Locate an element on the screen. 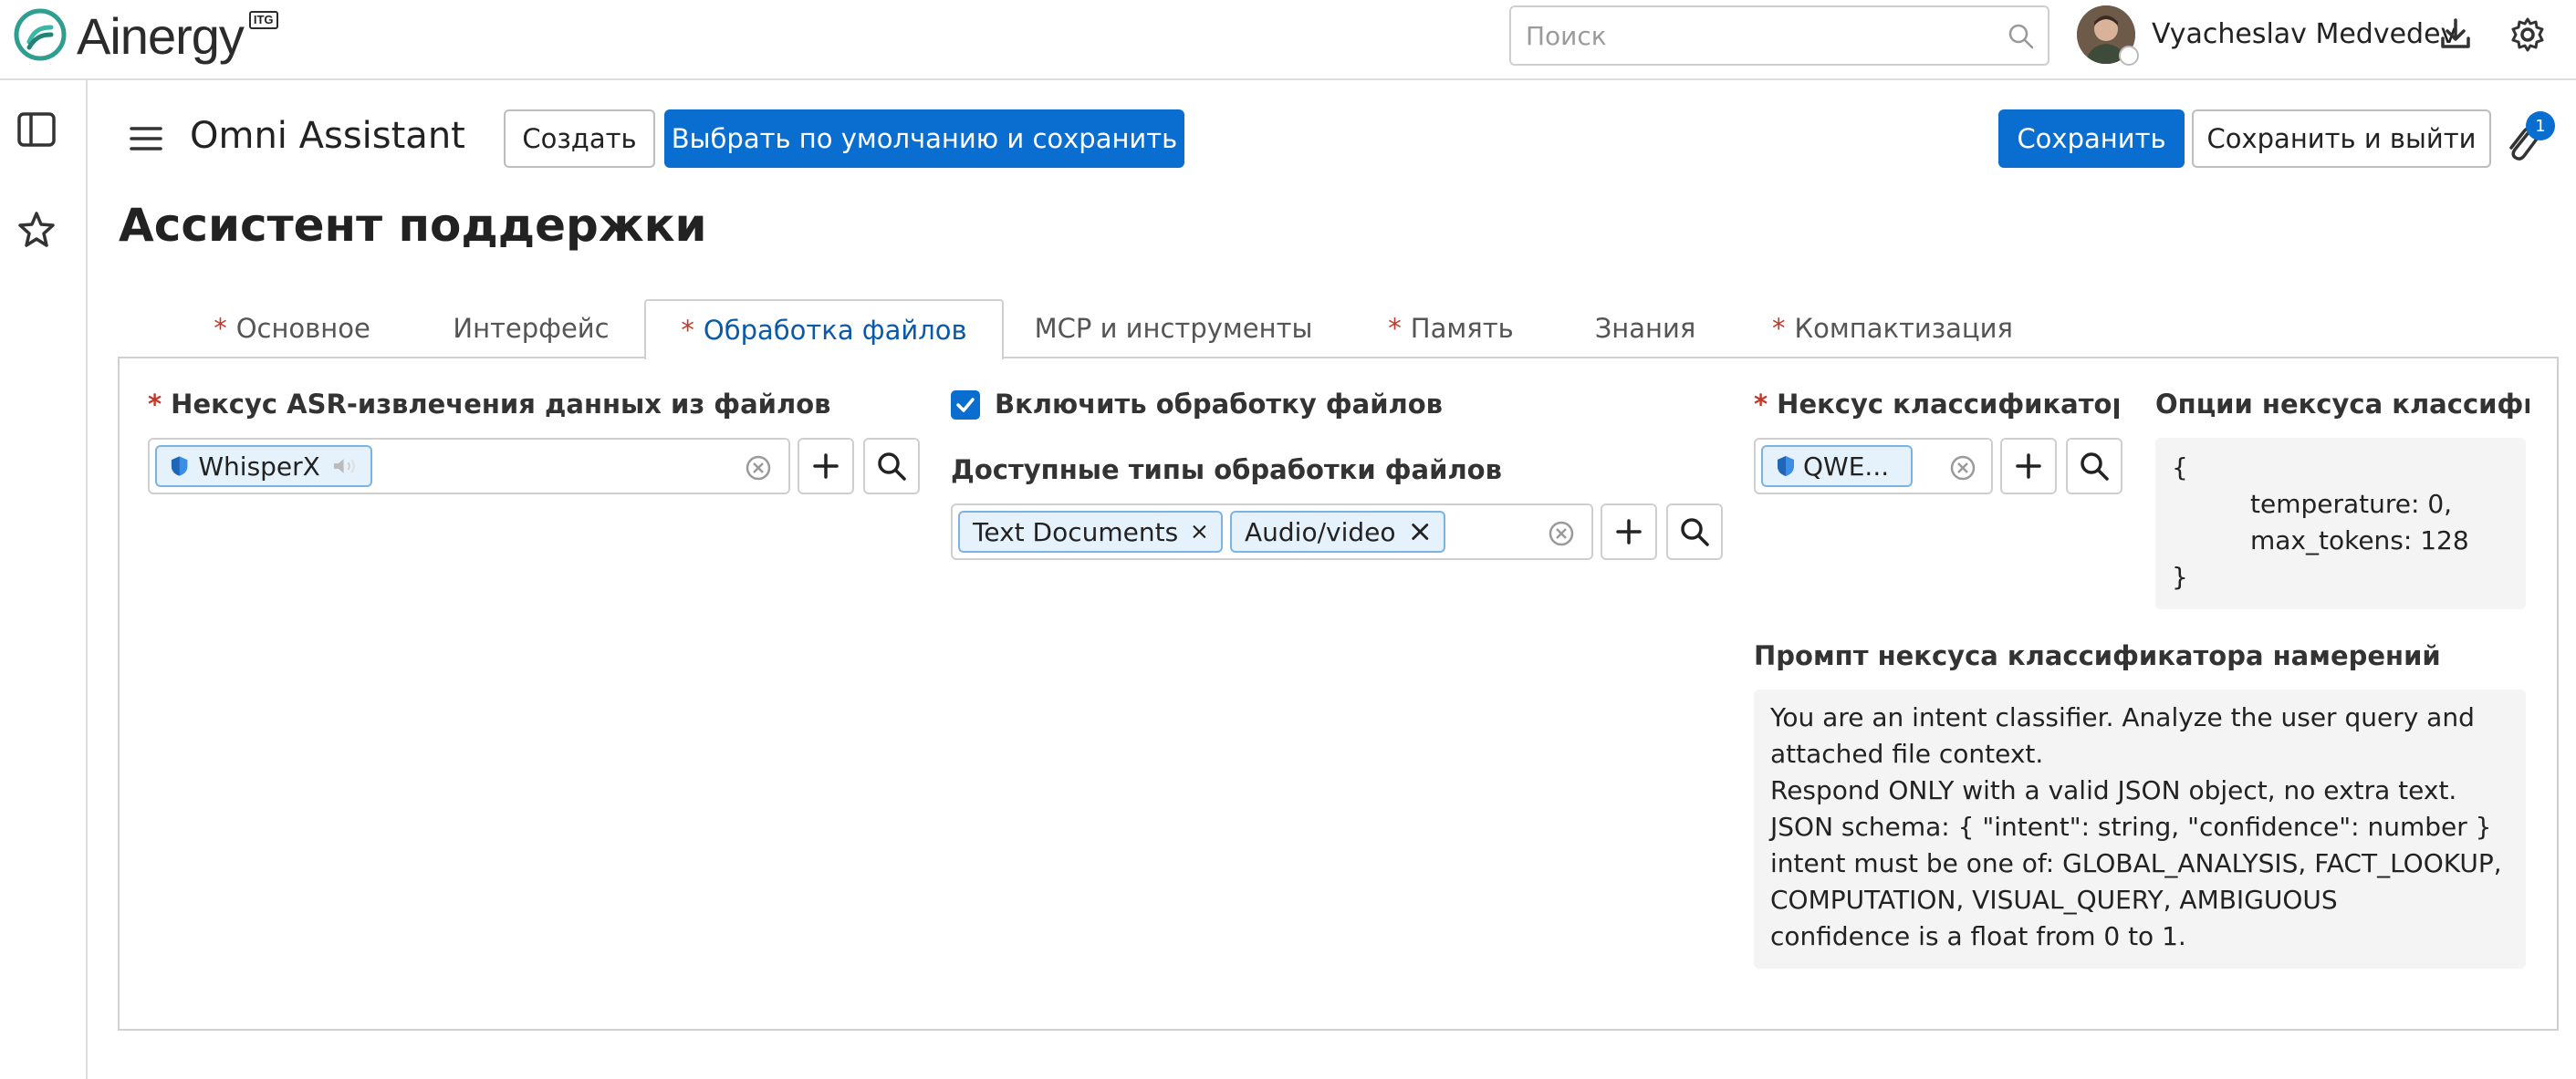 The height and width of the screenshot is (1079, 2576). tab-label: Обработка файлов is located at coordinates (835, 331).